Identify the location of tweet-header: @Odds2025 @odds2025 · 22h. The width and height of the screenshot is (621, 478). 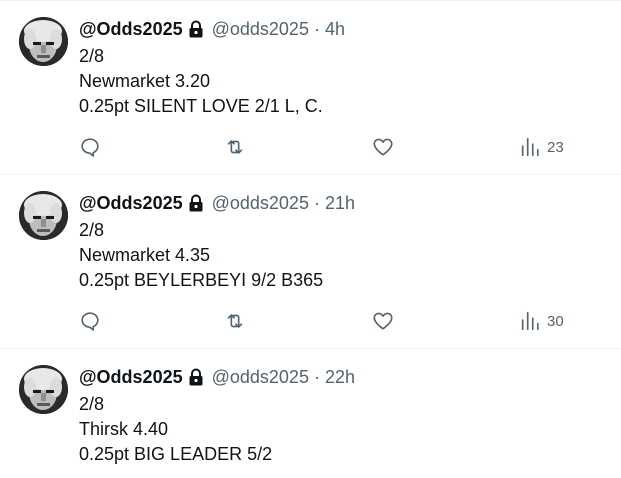
(217, 377).